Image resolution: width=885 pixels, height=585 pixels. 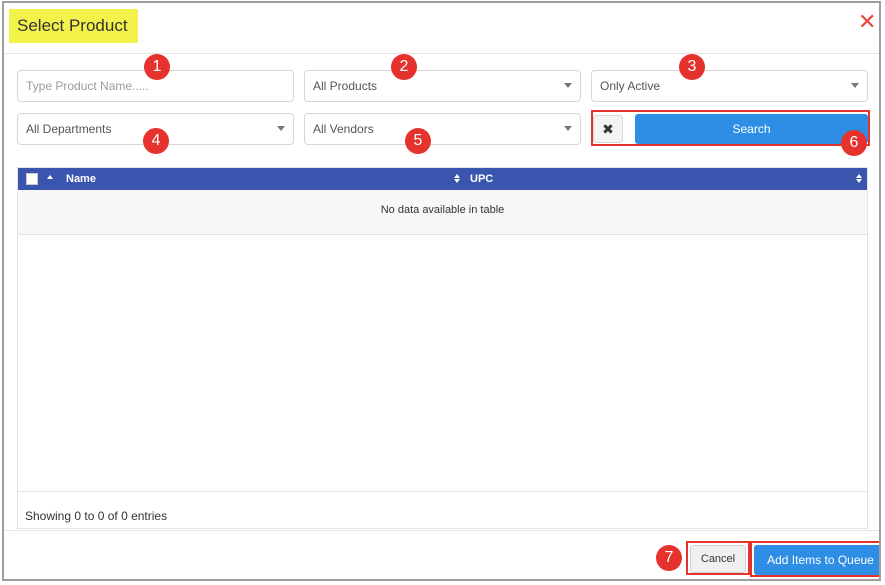 What do you see at coordinates (718, 559) in the screenshot?
I see `cancel-button: Cancel` at bounding box center [718, 559].